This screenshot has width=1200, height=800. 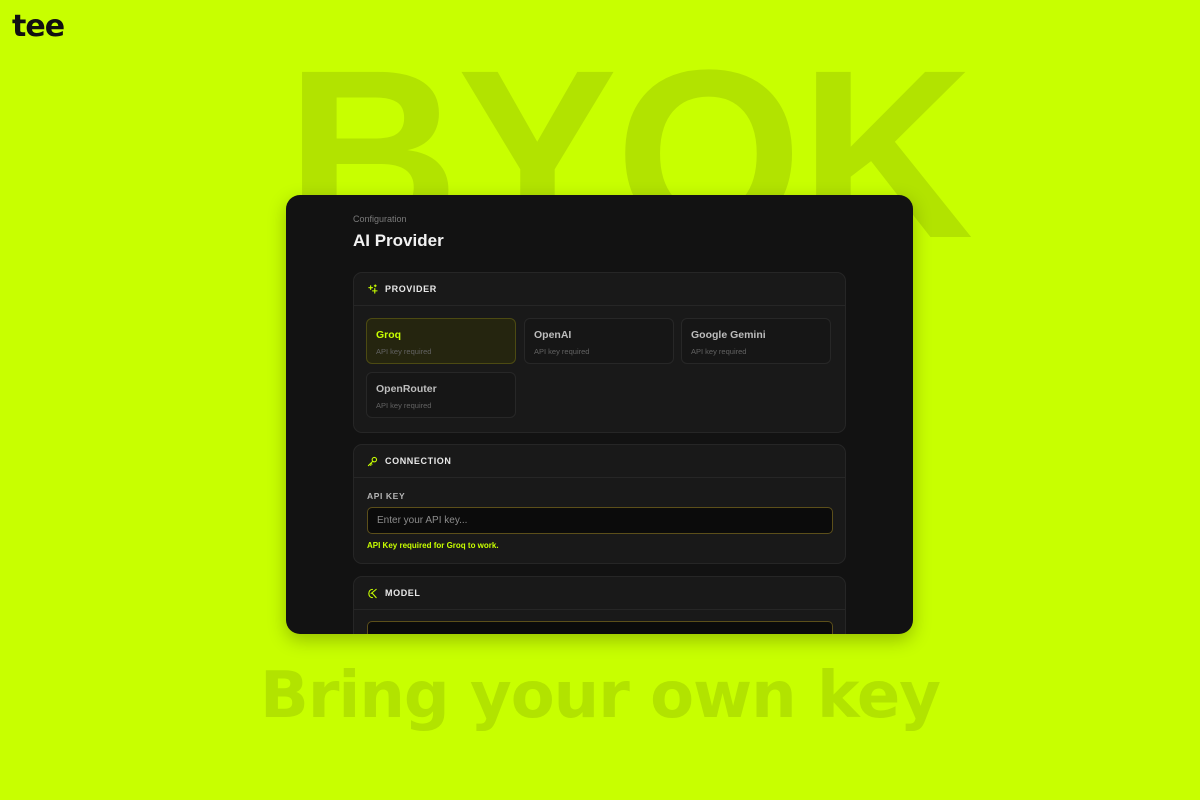 I want to click on provider-name: OpenAI, so click(x=553, y=335).